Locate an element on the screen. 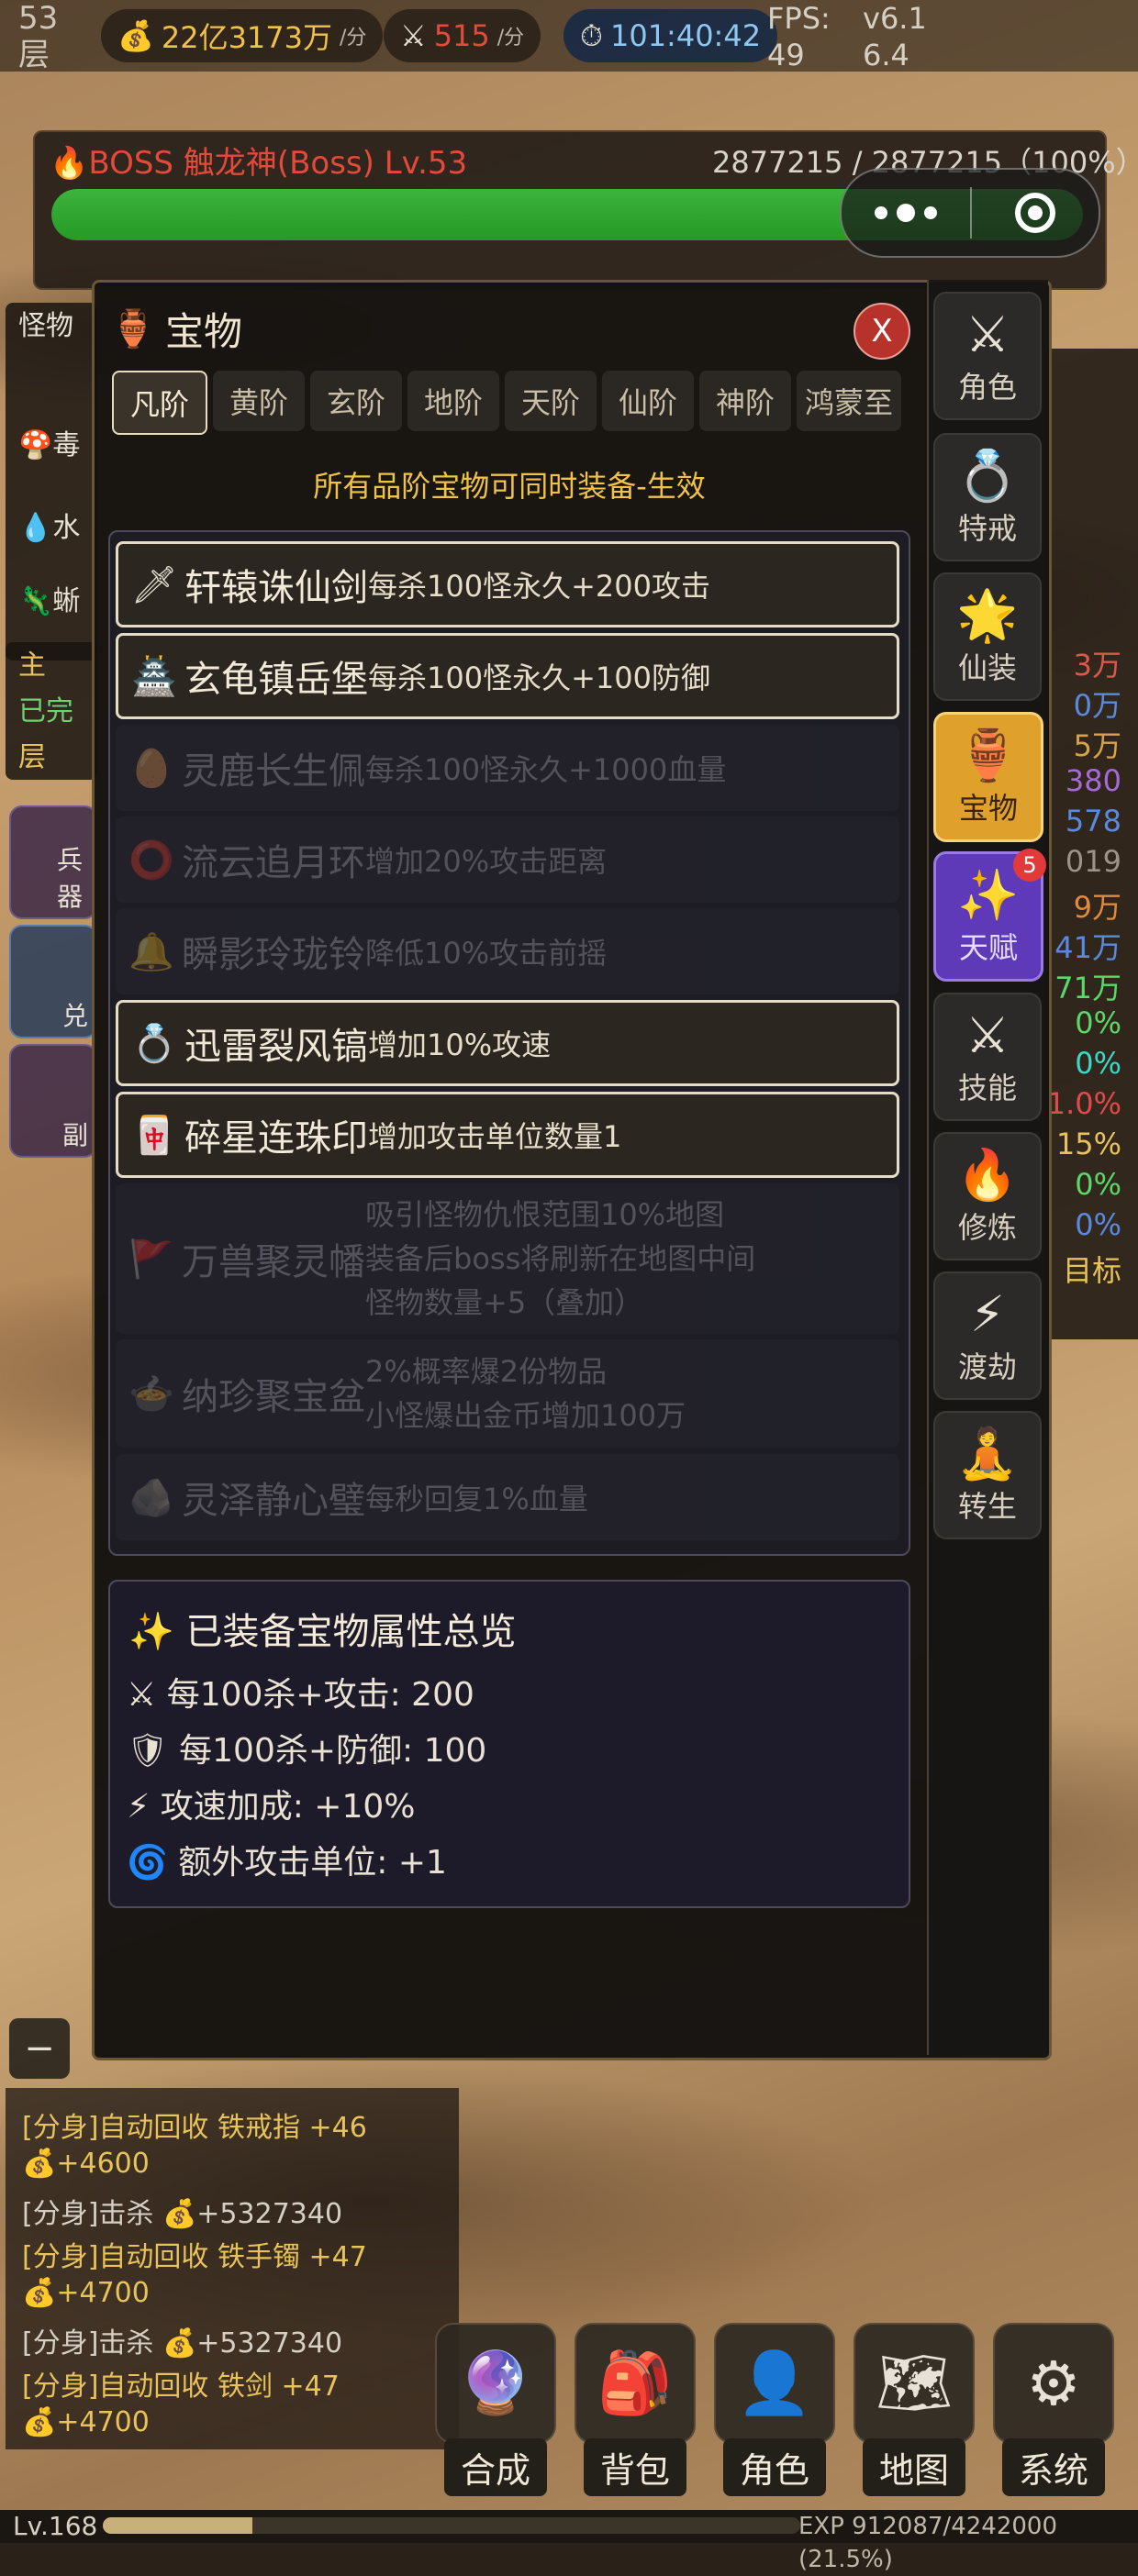 The height and width of the screenshot is (2576, 1138). bottom-nav-3: 🗺 地图 is located at coordinates (914, 2413).